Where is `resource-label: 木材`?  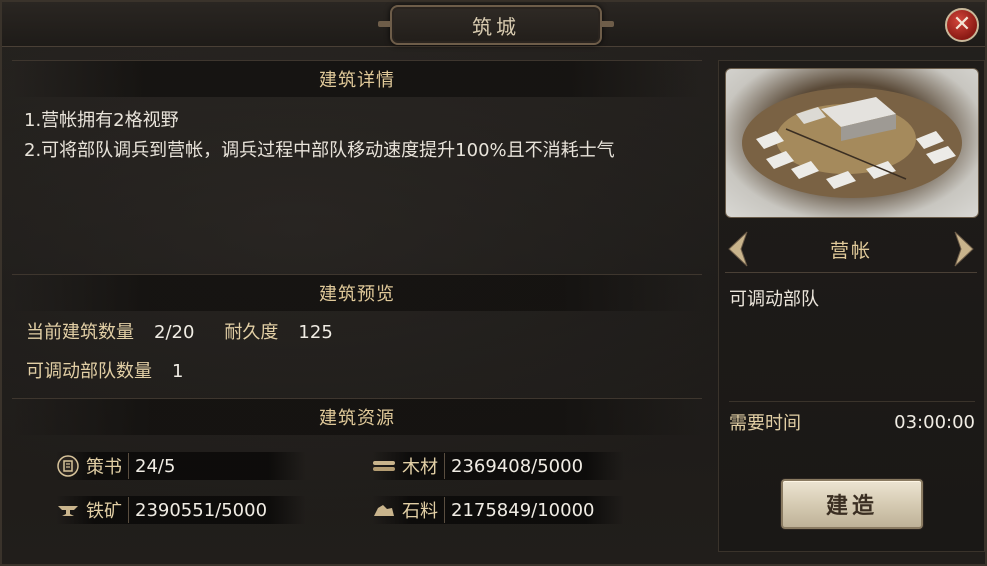
resource-label: 木材 is located at coordinates (423, 466).